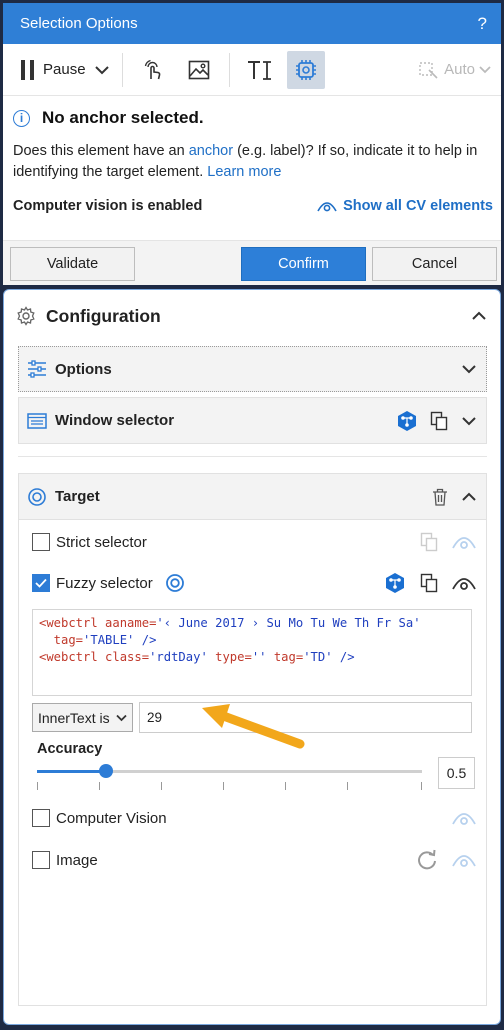  I want to click on target-header: Target, so click(252, 497).